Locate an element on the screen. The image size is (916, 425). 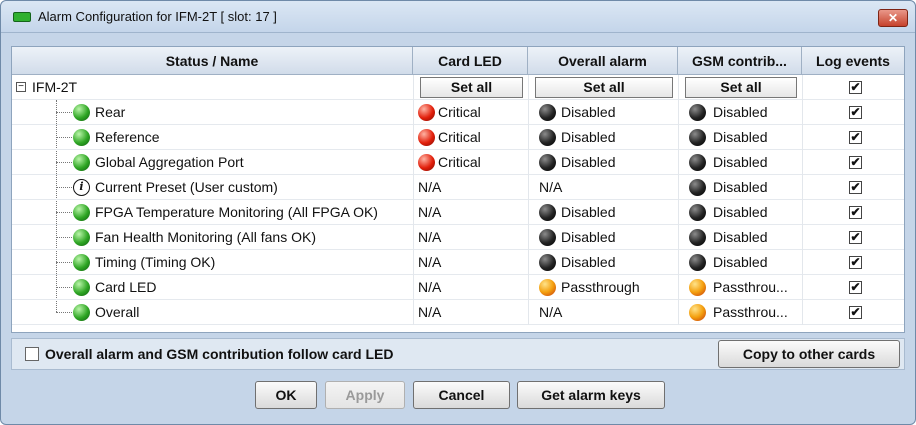
get-alarm-keys-button: Get alarm keys is located at coordinates (591, 395).